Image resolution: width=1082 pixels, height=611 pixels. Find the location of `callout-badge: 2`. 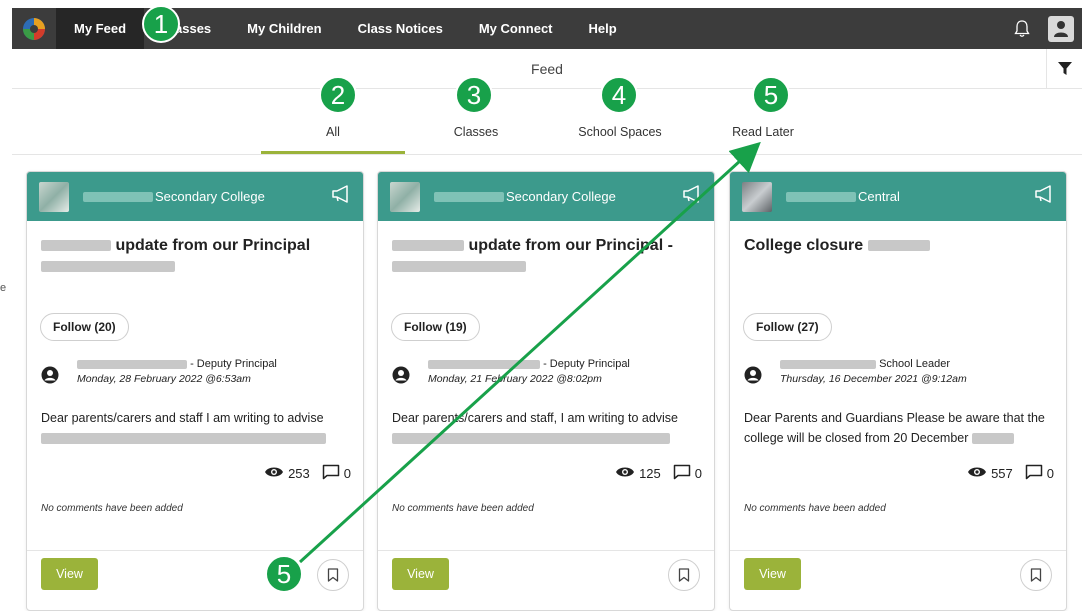

callout-badge: 2 is located at coordinates (338, 95).